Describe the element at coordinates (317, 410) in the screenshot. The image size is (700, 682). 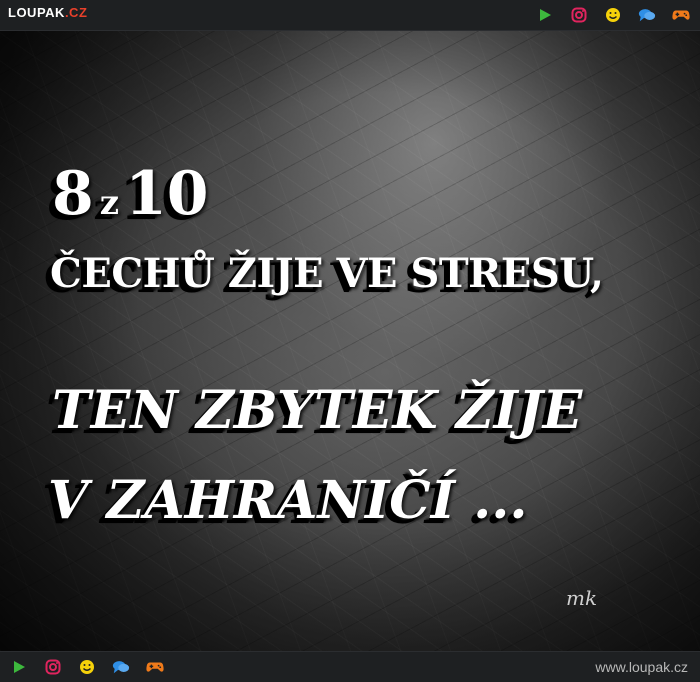
I see `punchline-line-1: TEN ZBYTEK ŽIJE` at that location.